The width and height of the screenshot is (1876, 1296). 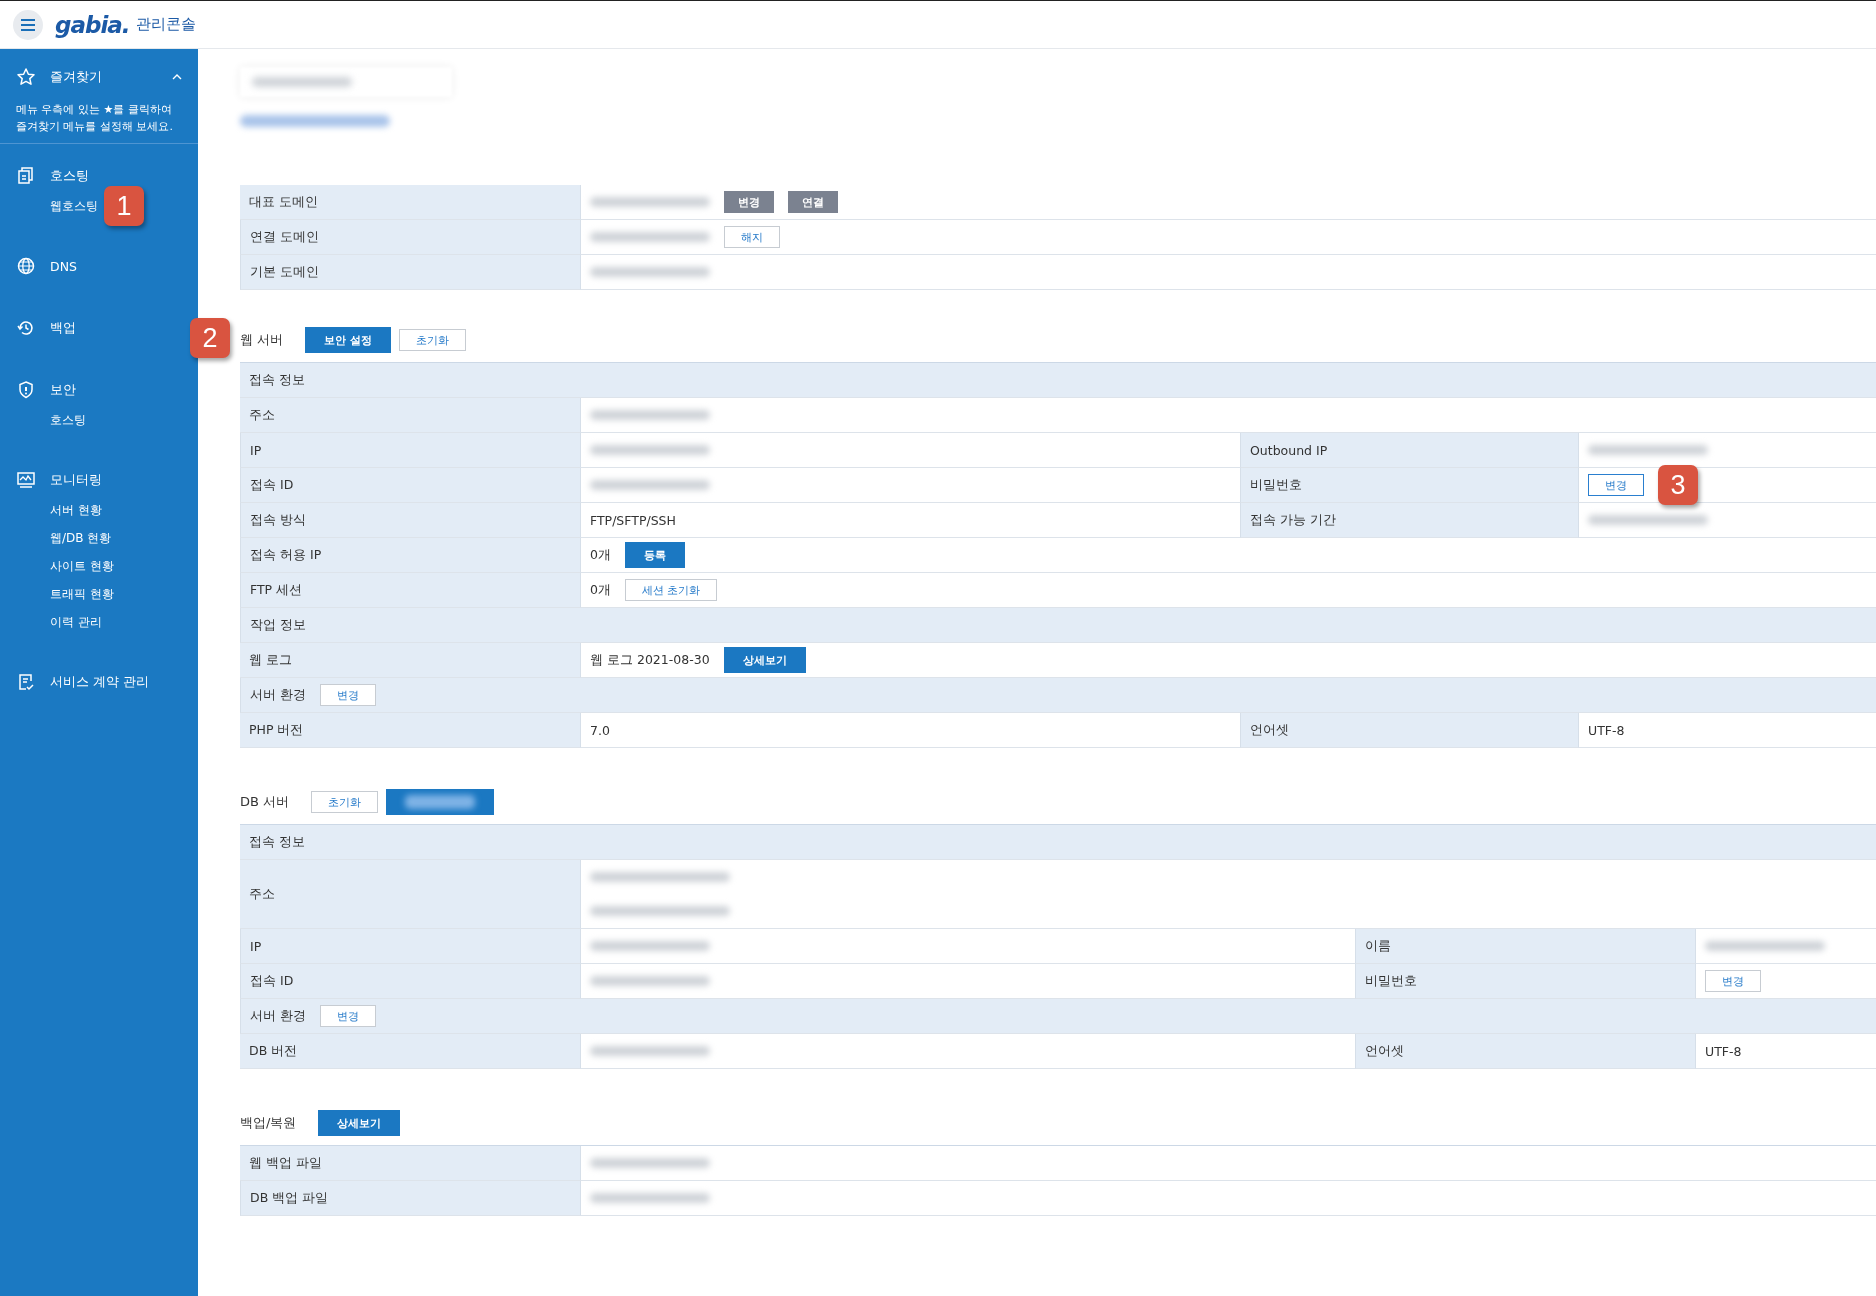 What do you see at coordinates (63, 390) in the screenshot?
I see `sidebar-item: 보안` at bounding box center [63, 390].